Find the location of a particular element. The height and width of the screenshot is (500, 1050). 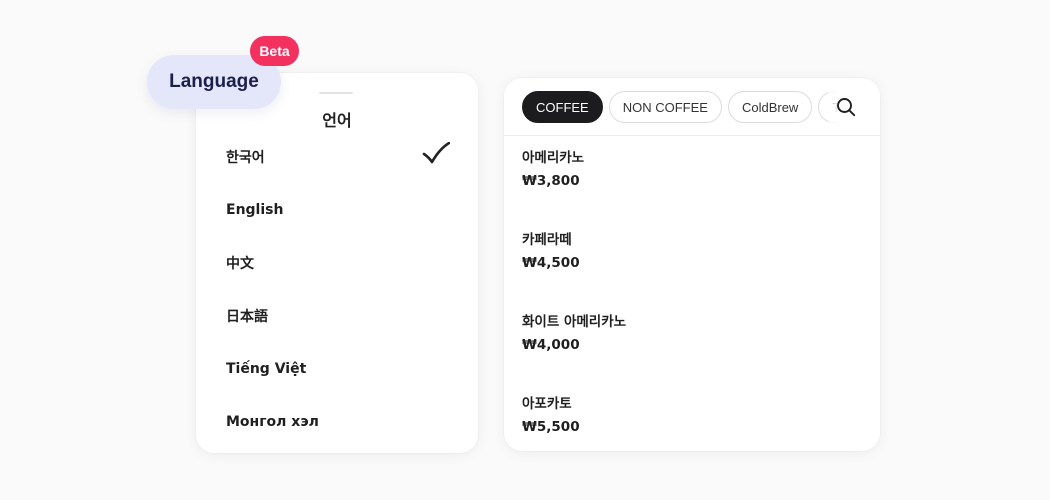

language-option-chinese: 中文 is located at coordinates (337, 262).